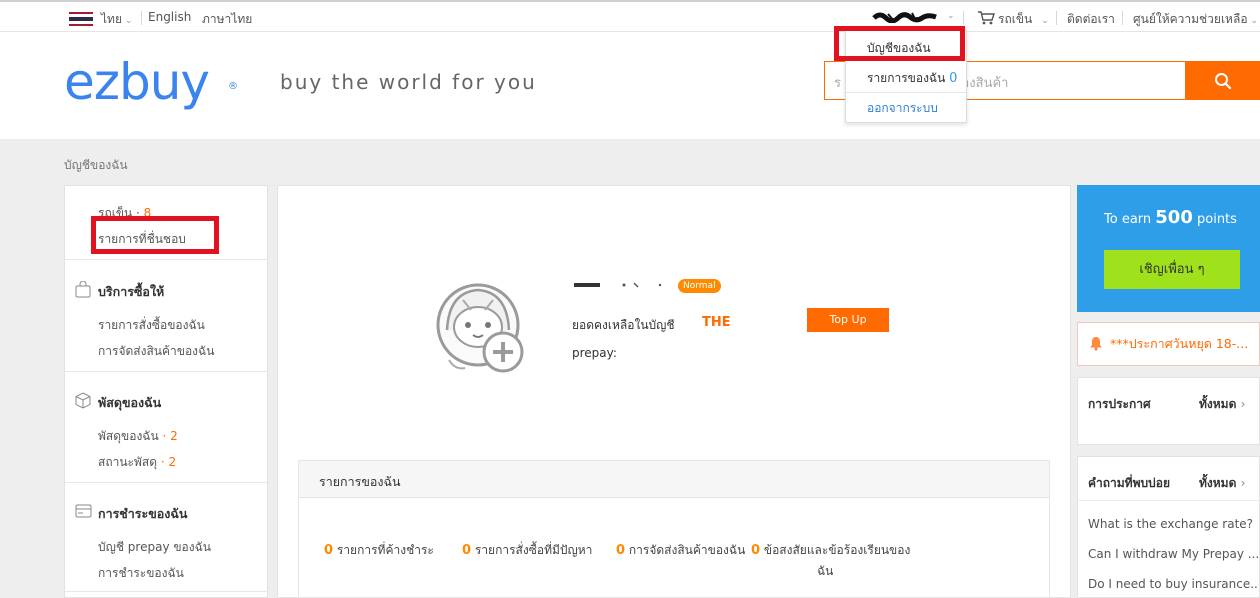  I want to click on stat-inquiries: 0 ข้อสงสัยและข้อร้องเรียนของ, so click(830, 550).